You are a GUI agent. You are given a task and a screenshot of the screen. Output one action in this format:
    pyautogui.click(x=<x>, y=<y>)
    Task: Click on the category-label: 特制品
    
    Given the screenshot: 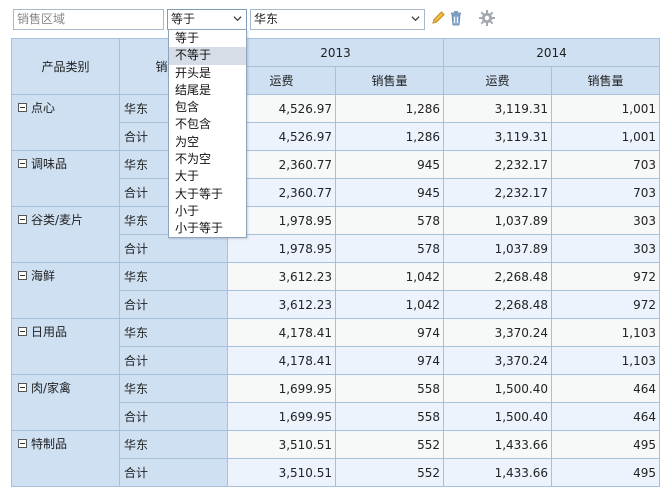 What is the action you would take?
    pyautogui.click(x=49, y=444)
    